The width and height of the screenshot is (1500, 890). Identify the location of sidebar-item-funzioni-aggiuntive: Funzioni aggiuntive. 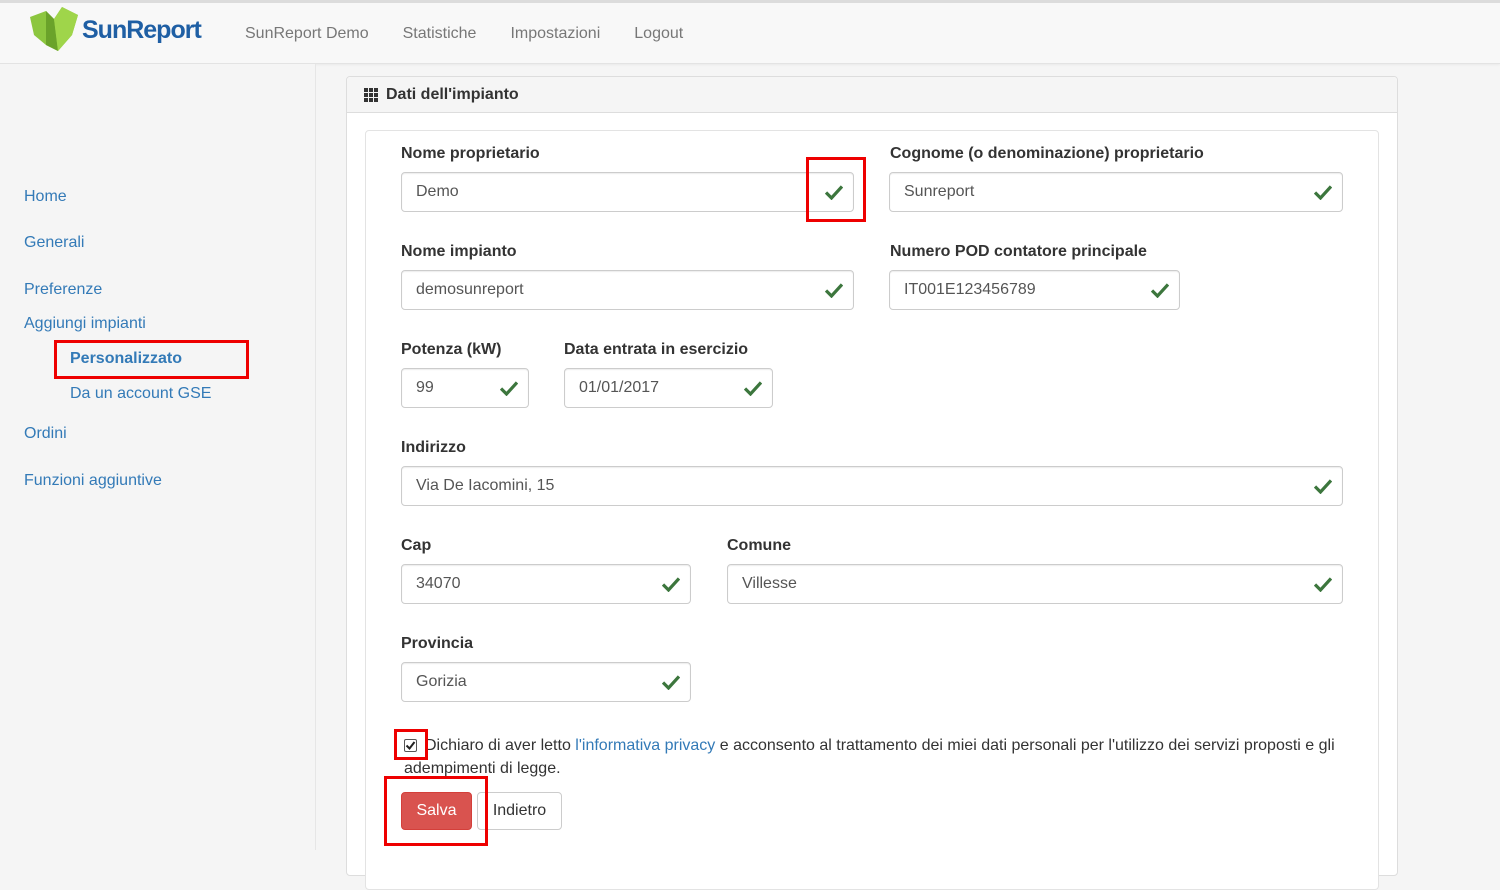
(93, 481).